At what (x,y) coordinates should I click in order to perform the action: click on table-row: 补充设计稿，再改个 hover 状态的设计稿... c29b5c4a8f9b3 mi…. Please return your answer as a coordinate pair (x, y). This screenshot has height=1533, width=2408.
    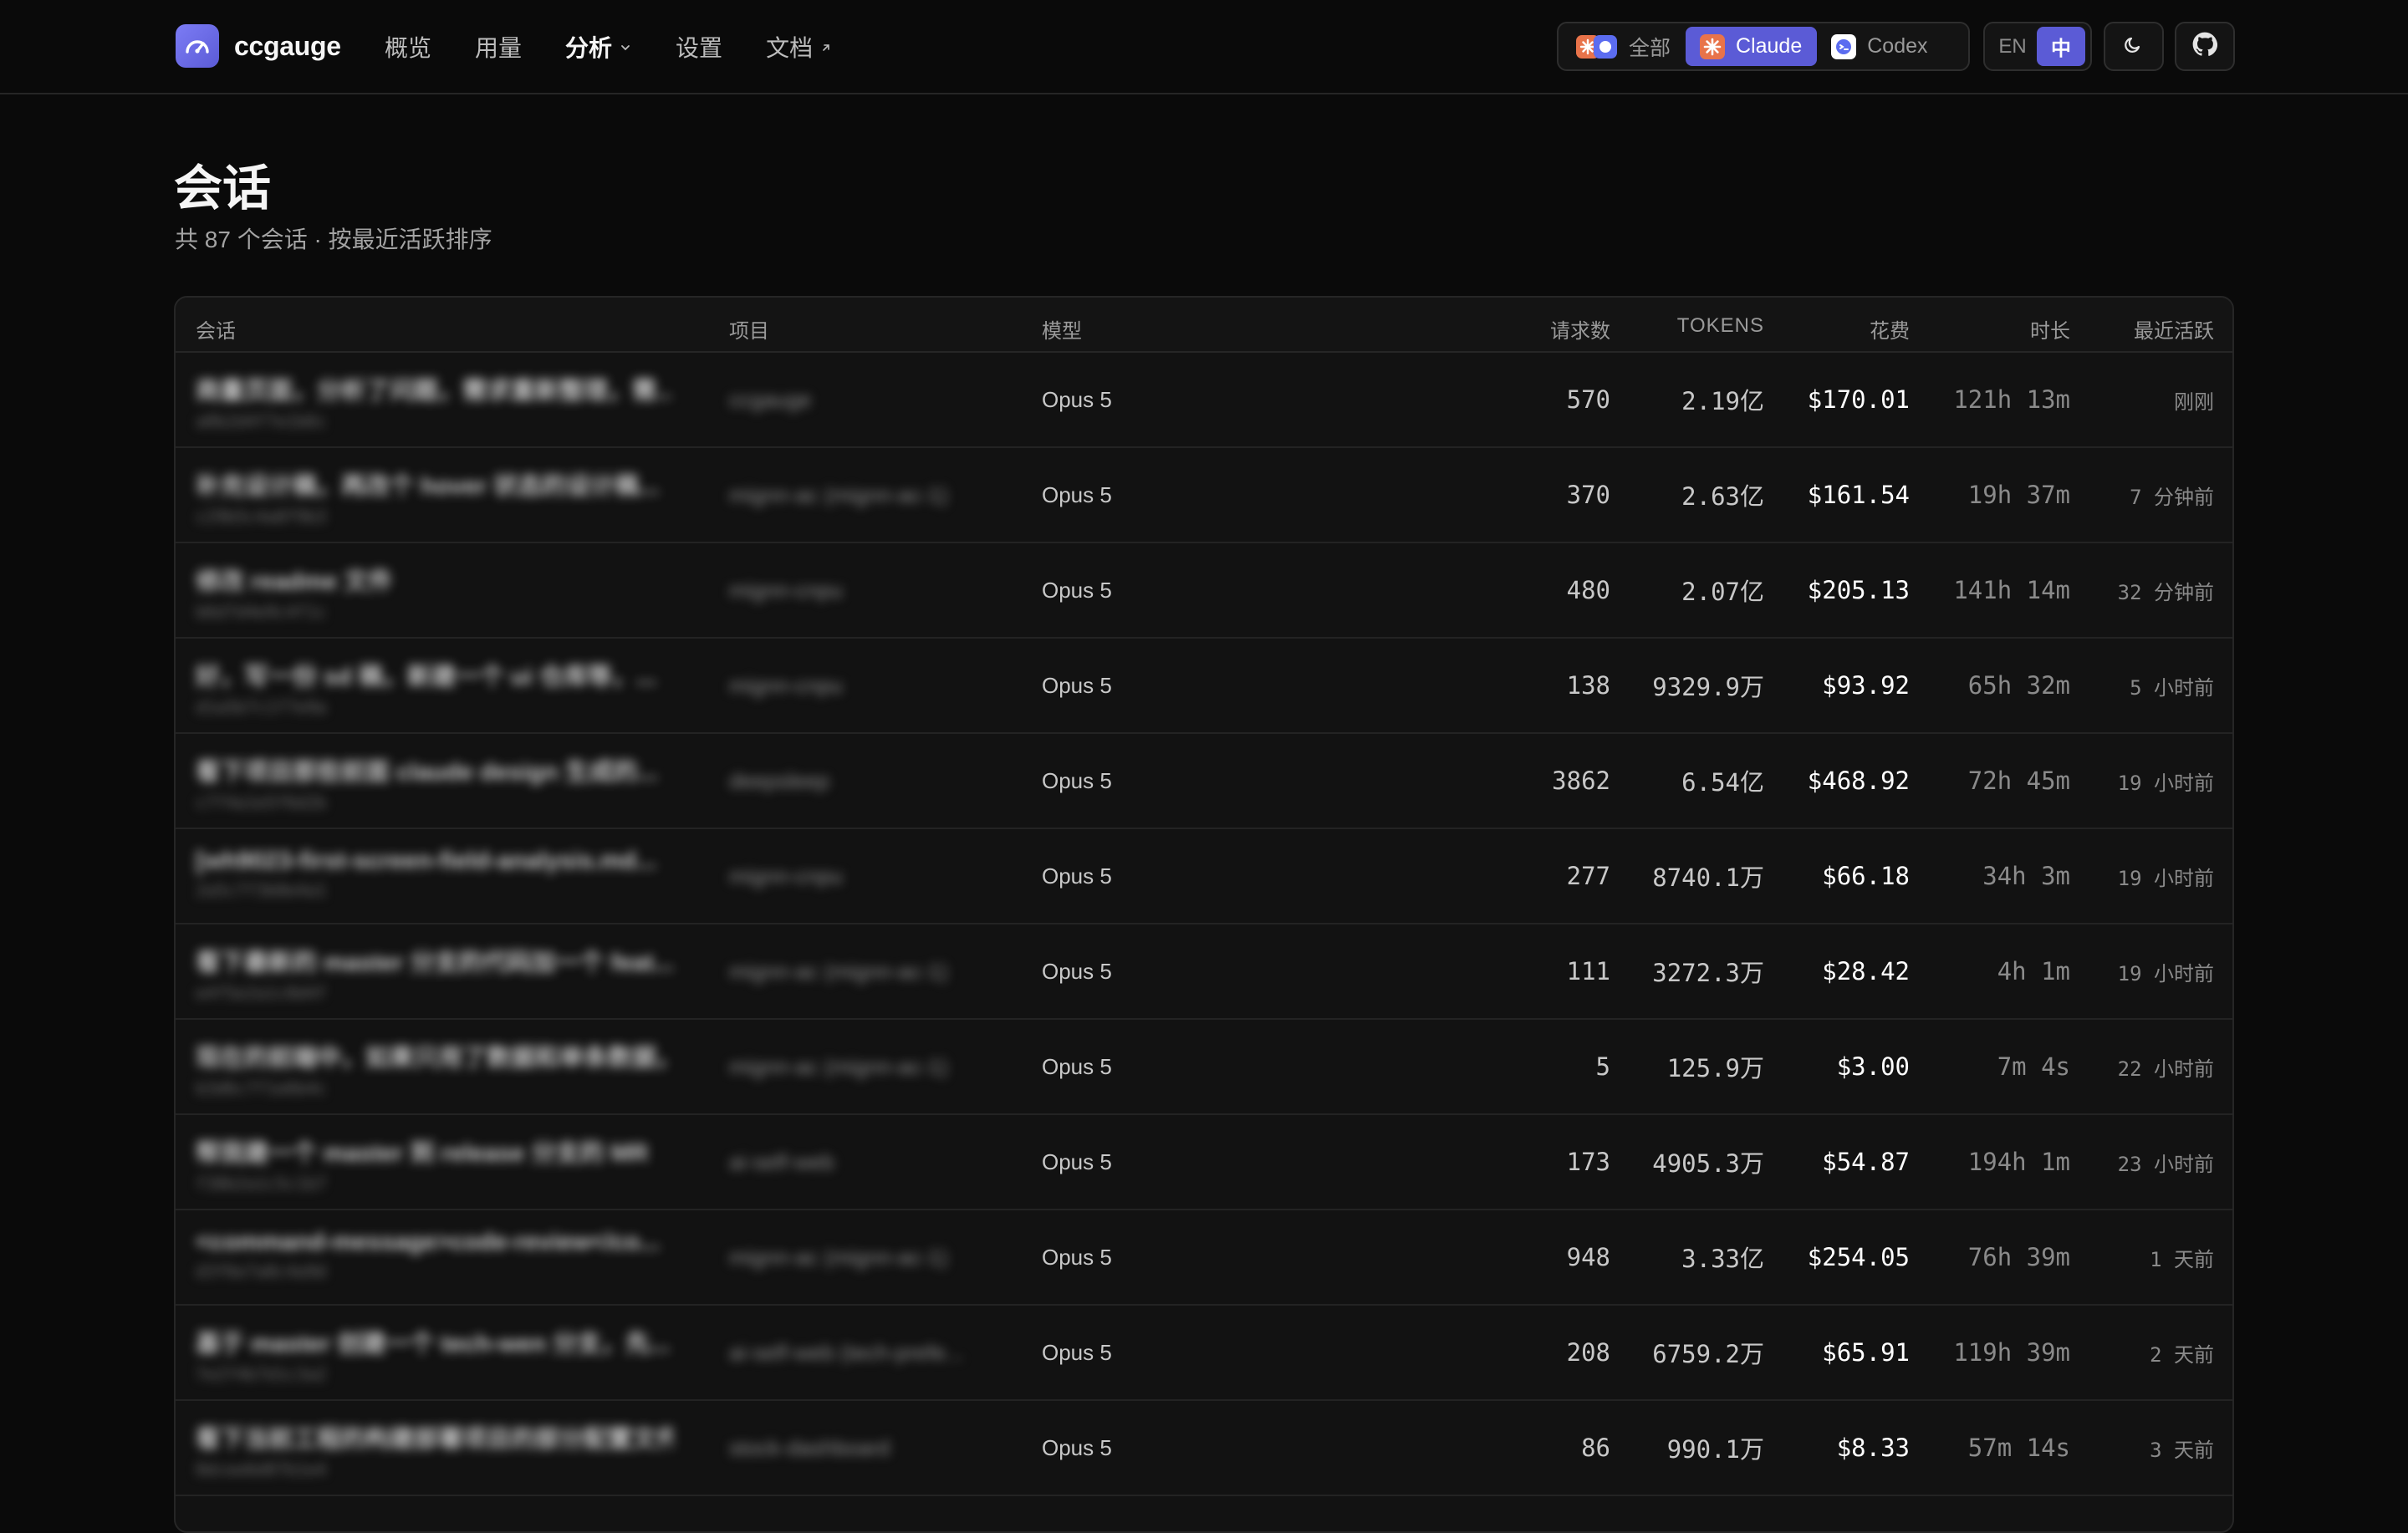
    Looking at the image, I should click on (1204, 495).